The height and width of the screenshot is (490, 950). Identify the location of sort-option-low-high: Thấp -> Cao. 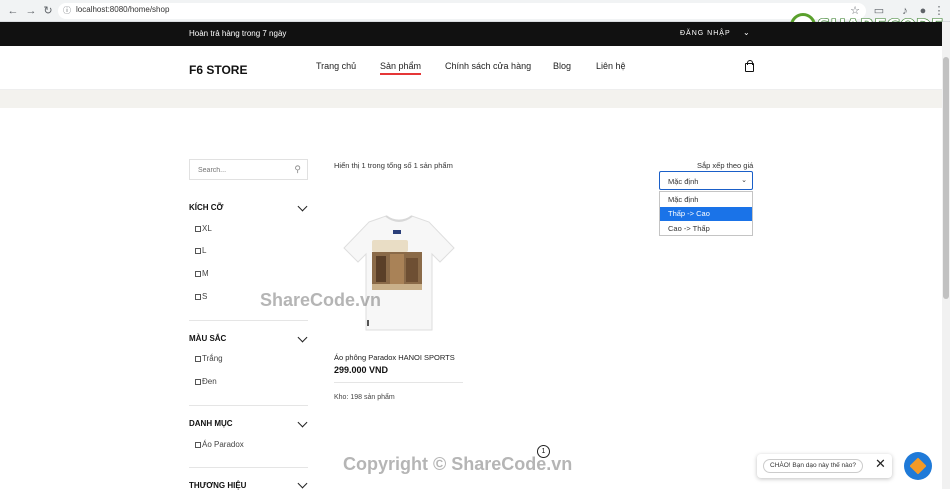
(706, 214).